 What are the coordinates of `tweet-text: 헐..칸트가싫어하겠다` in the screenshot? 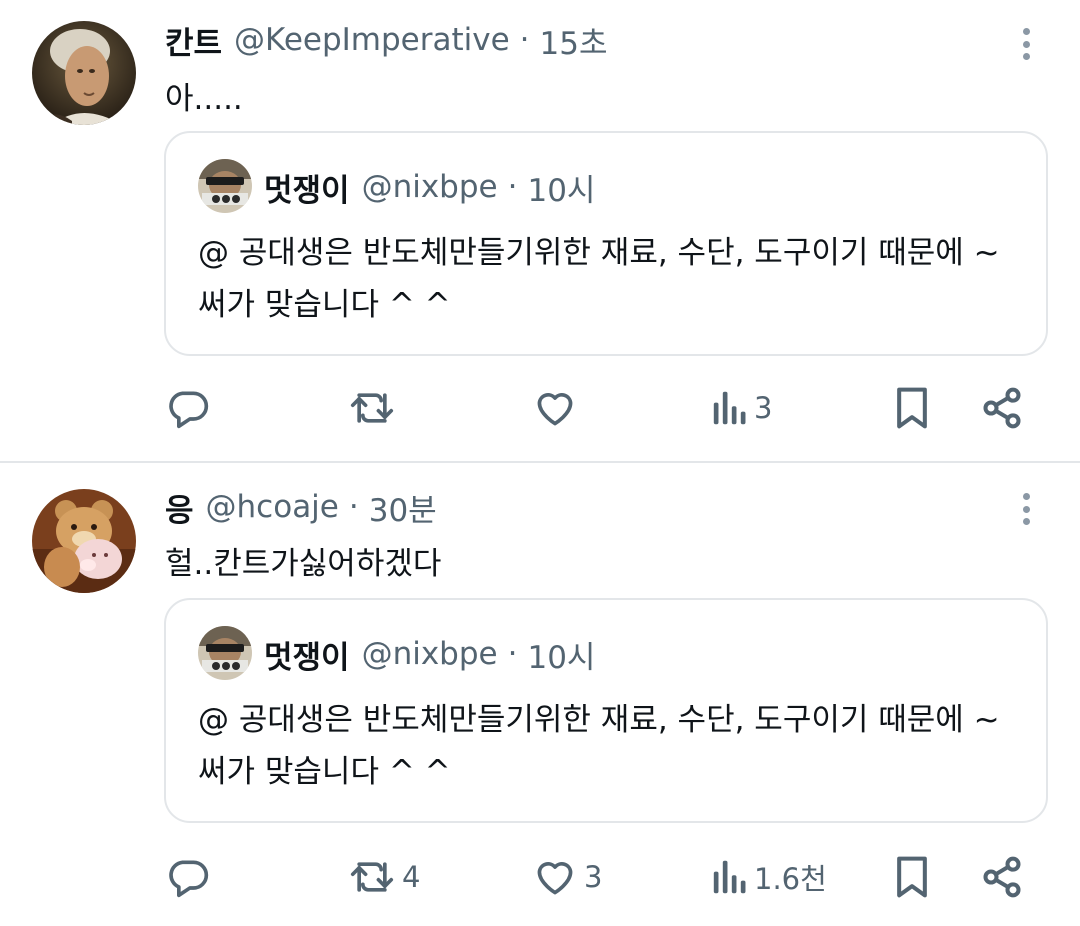 It's located at (303, 564).